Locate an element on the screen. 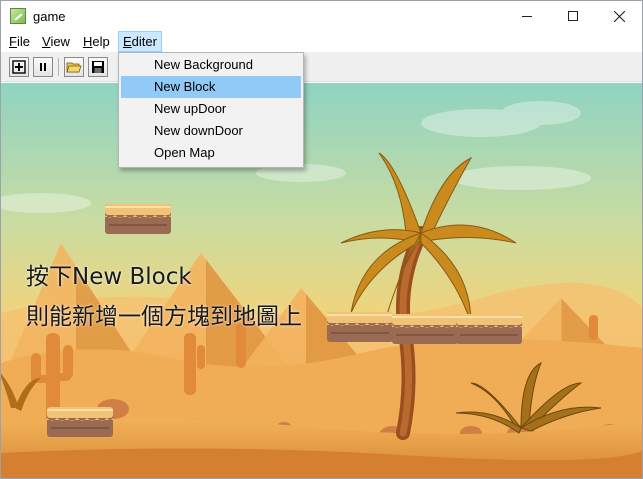 The image size is (643, 479). menu-item-new-background: New Background is located at coordinates (211, 65).